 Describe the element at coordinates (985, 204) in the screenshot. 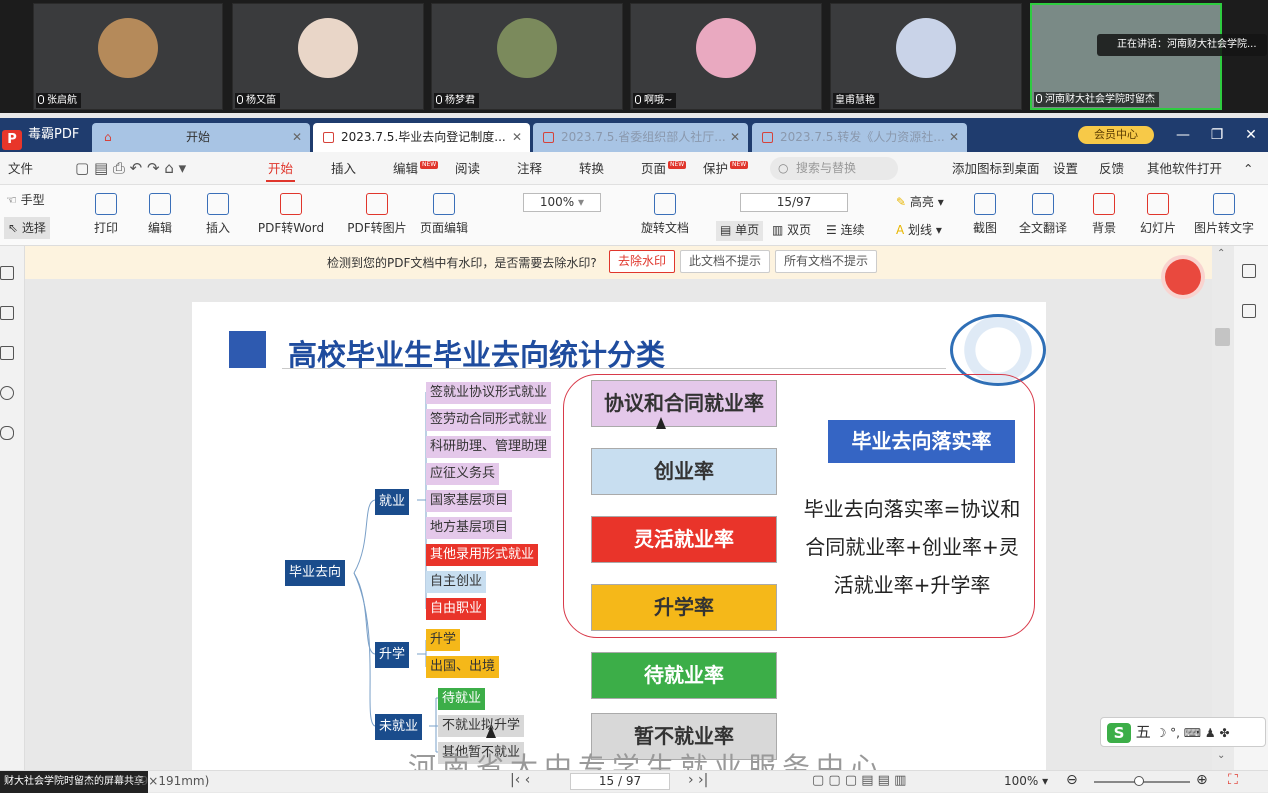

I see `screenshot-icon` at that location.